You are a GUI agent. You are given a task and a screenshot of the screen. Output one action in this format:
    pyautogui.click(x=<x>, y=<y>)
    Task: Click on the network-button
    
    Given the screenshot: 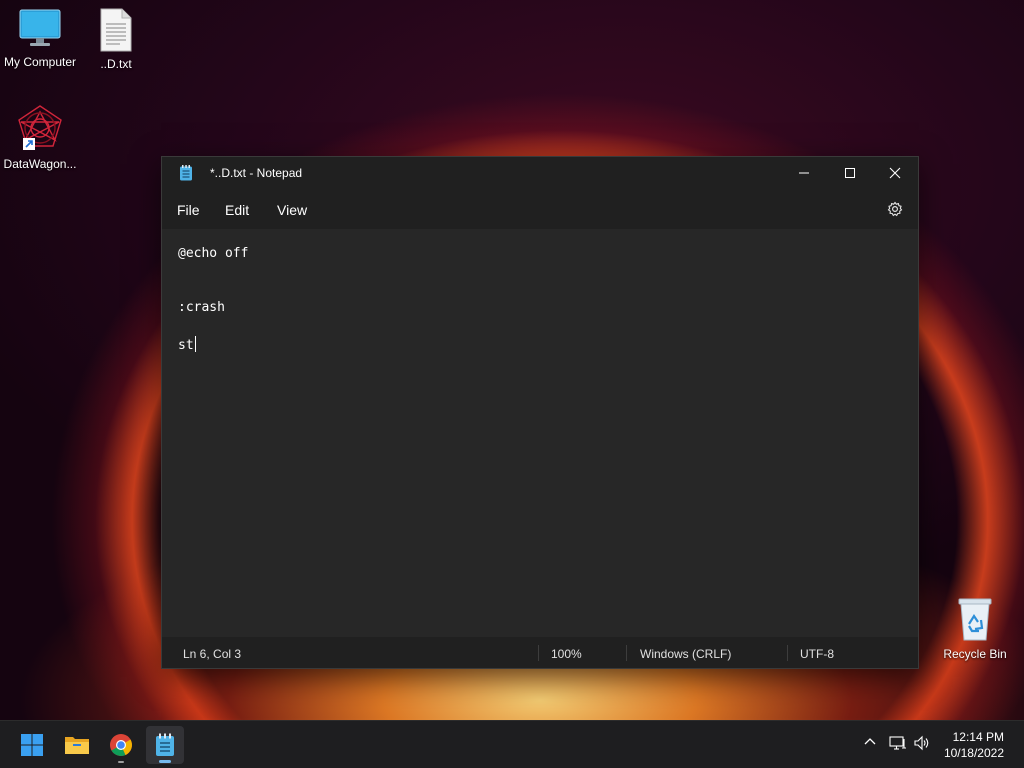 What is the action you would take?
    pyautogui.click(x=898, y=745)
    